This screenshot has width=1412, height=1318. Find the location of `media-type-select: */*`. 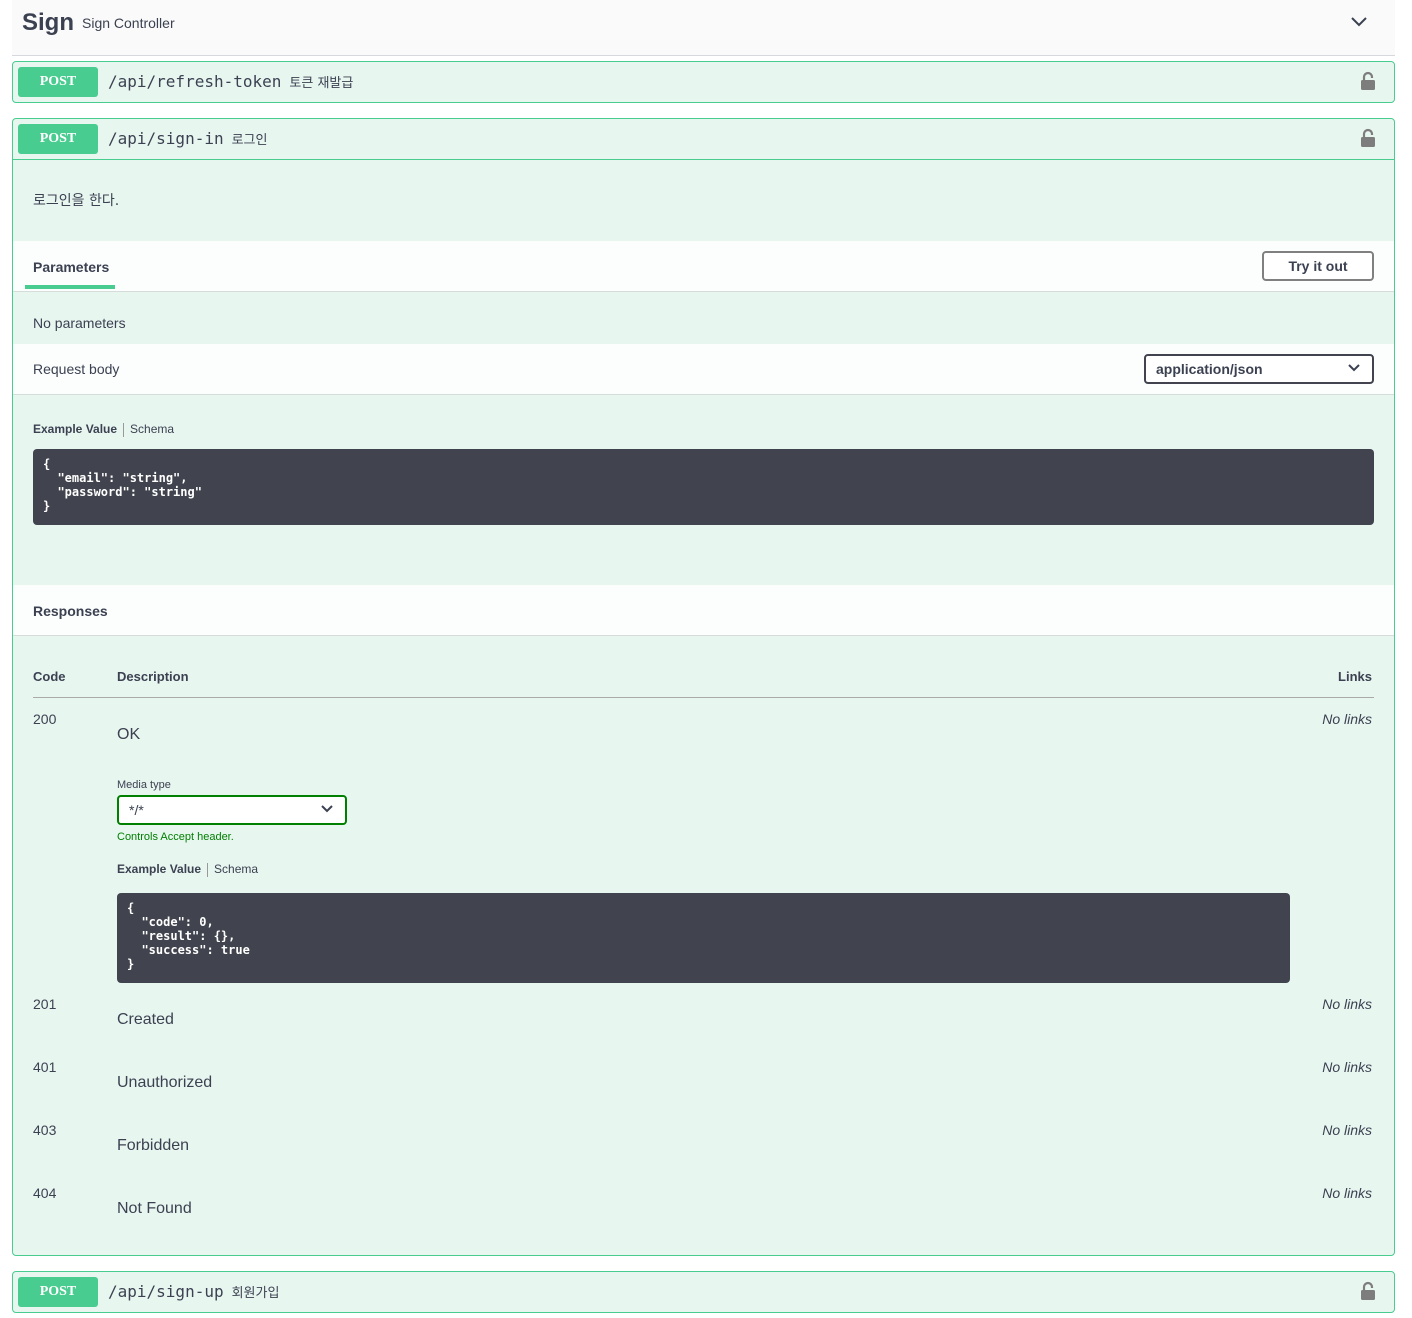

media-type-select: */* is located at coordinates (232, 810).